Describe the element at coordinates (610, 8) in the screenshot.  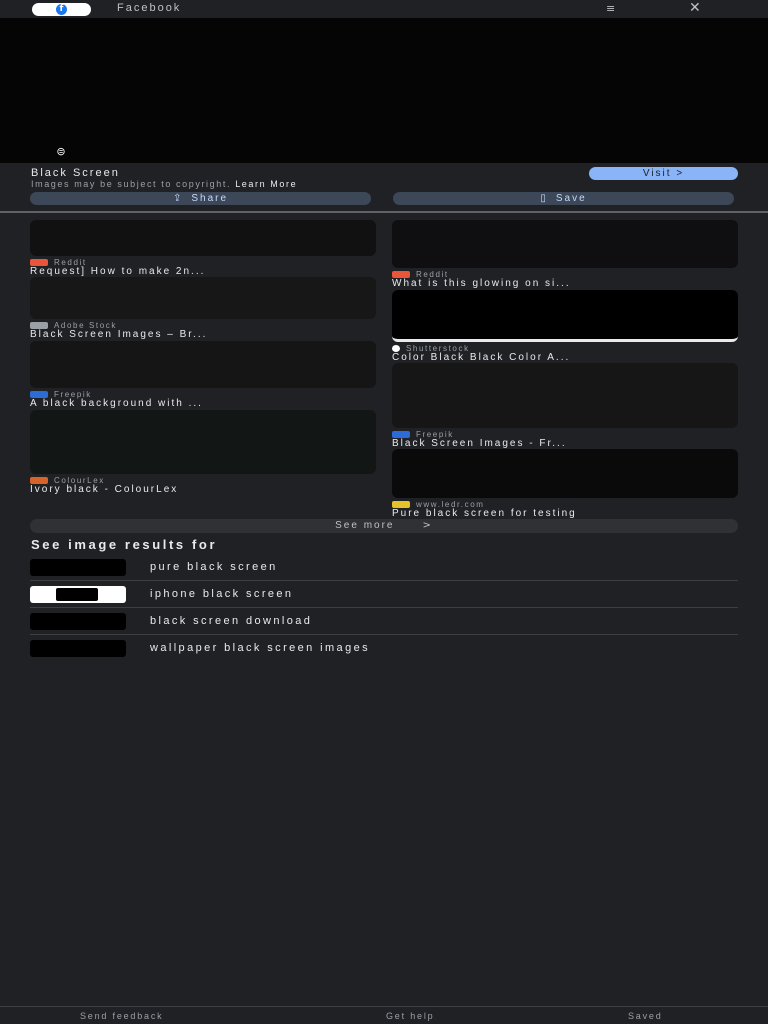
I see `menu-icon: ≡` at that location.